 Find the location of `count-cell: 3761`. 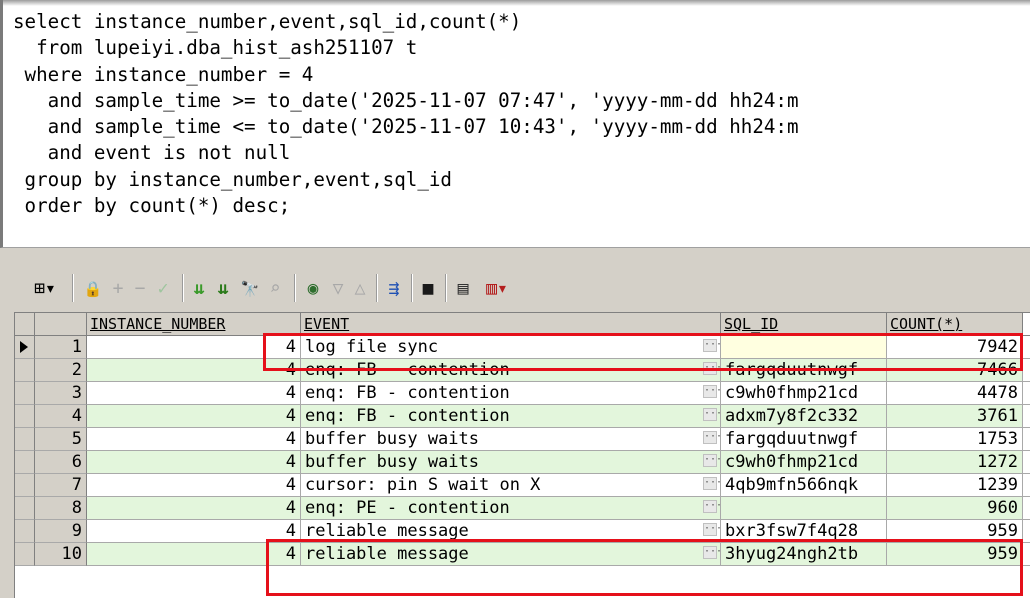

count-cell: 3761 is located at coordinates (955, 416).